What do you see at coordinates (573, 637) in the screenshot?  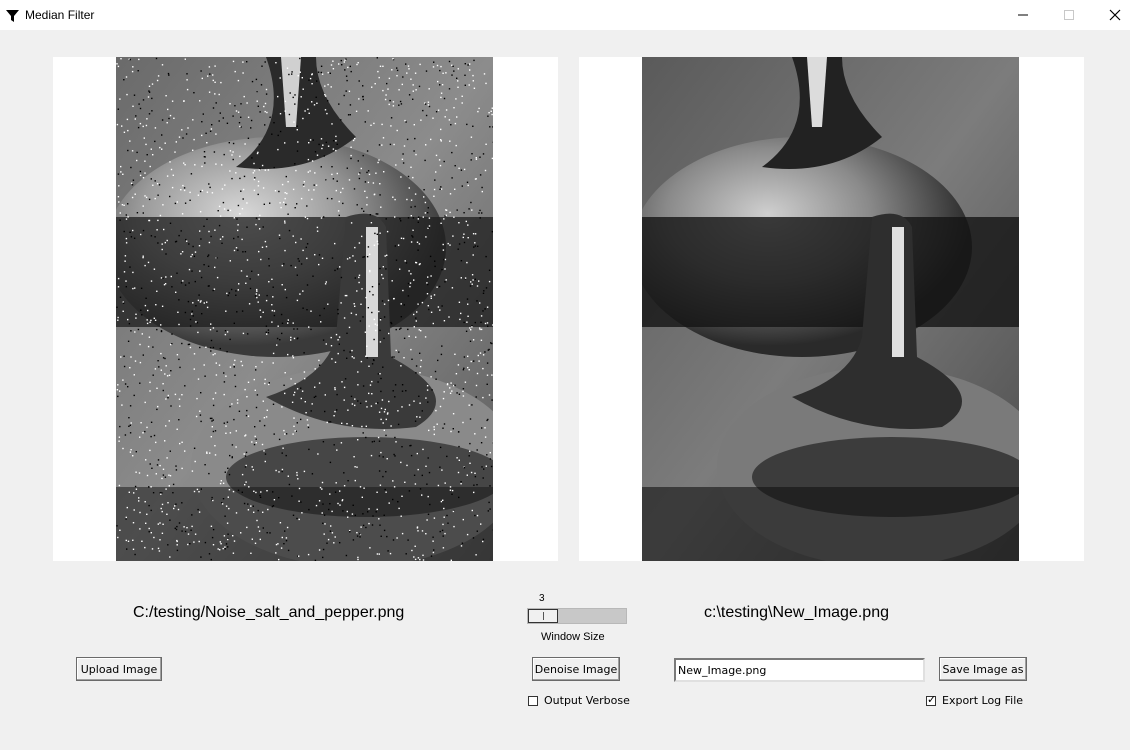 I see `window-size-label: Window Size` at bounding box center [573, 637].